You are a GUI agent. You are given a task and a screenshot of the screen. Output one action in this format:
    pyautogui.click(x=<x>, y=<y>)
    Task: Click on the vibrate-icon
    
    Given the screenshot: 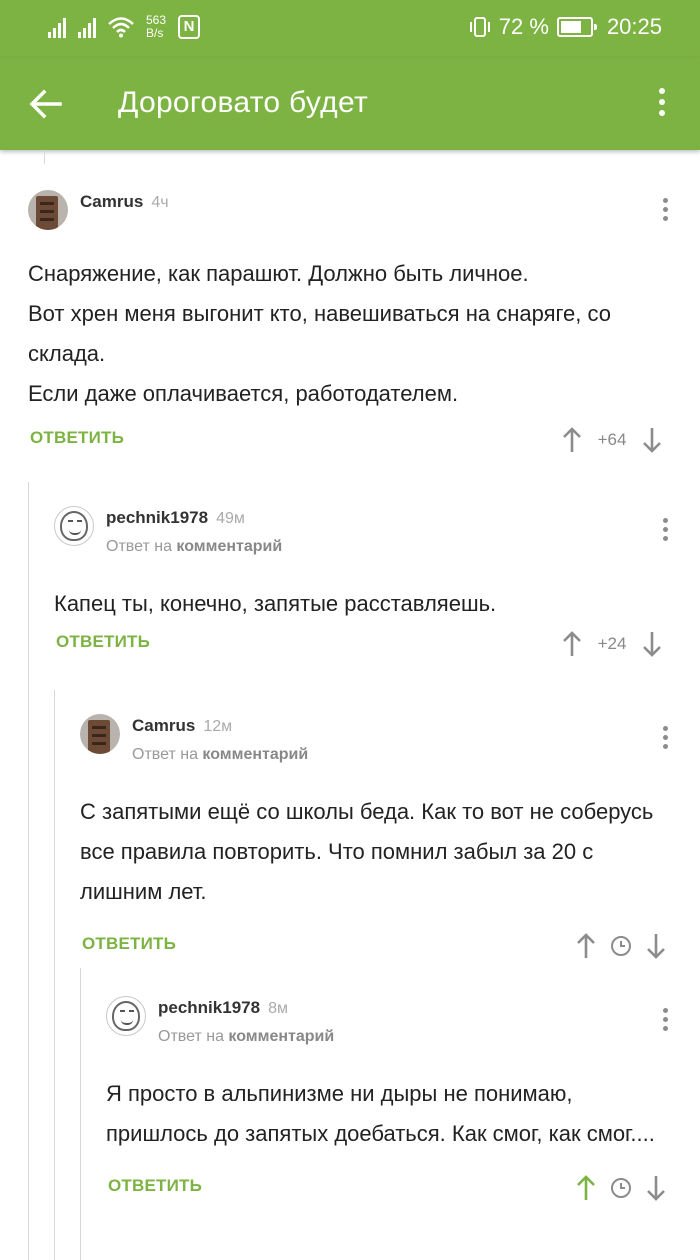 What is the action you would take?
    pyautogui.click(x=479, y=27)
    